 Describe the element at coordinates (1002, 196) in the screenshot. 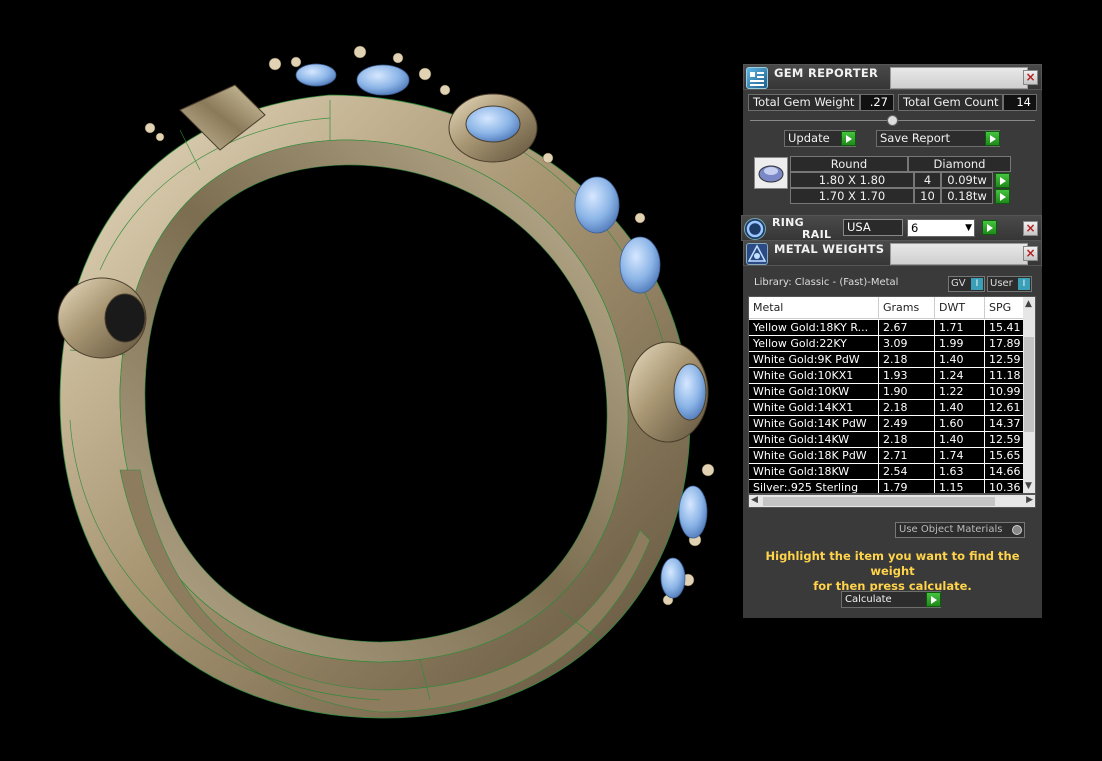

I see `gem-row-2-go-icon` at that location.